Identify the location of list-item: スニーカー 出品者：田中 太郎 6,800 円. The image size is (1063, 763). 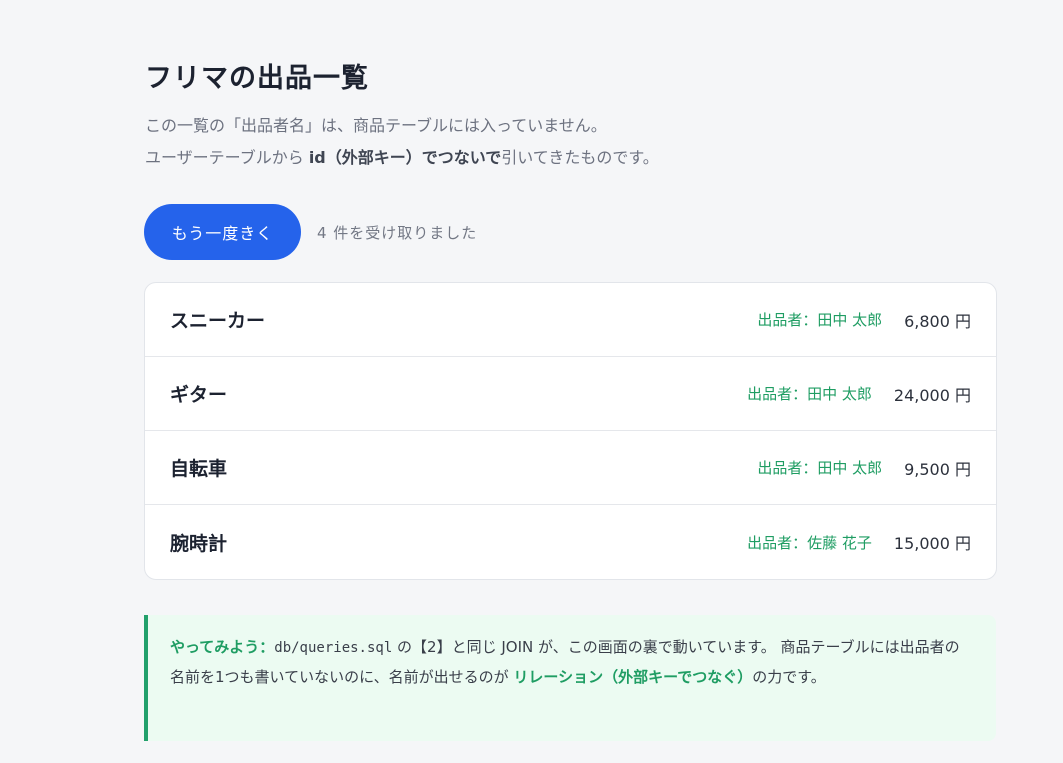
(570, 320).